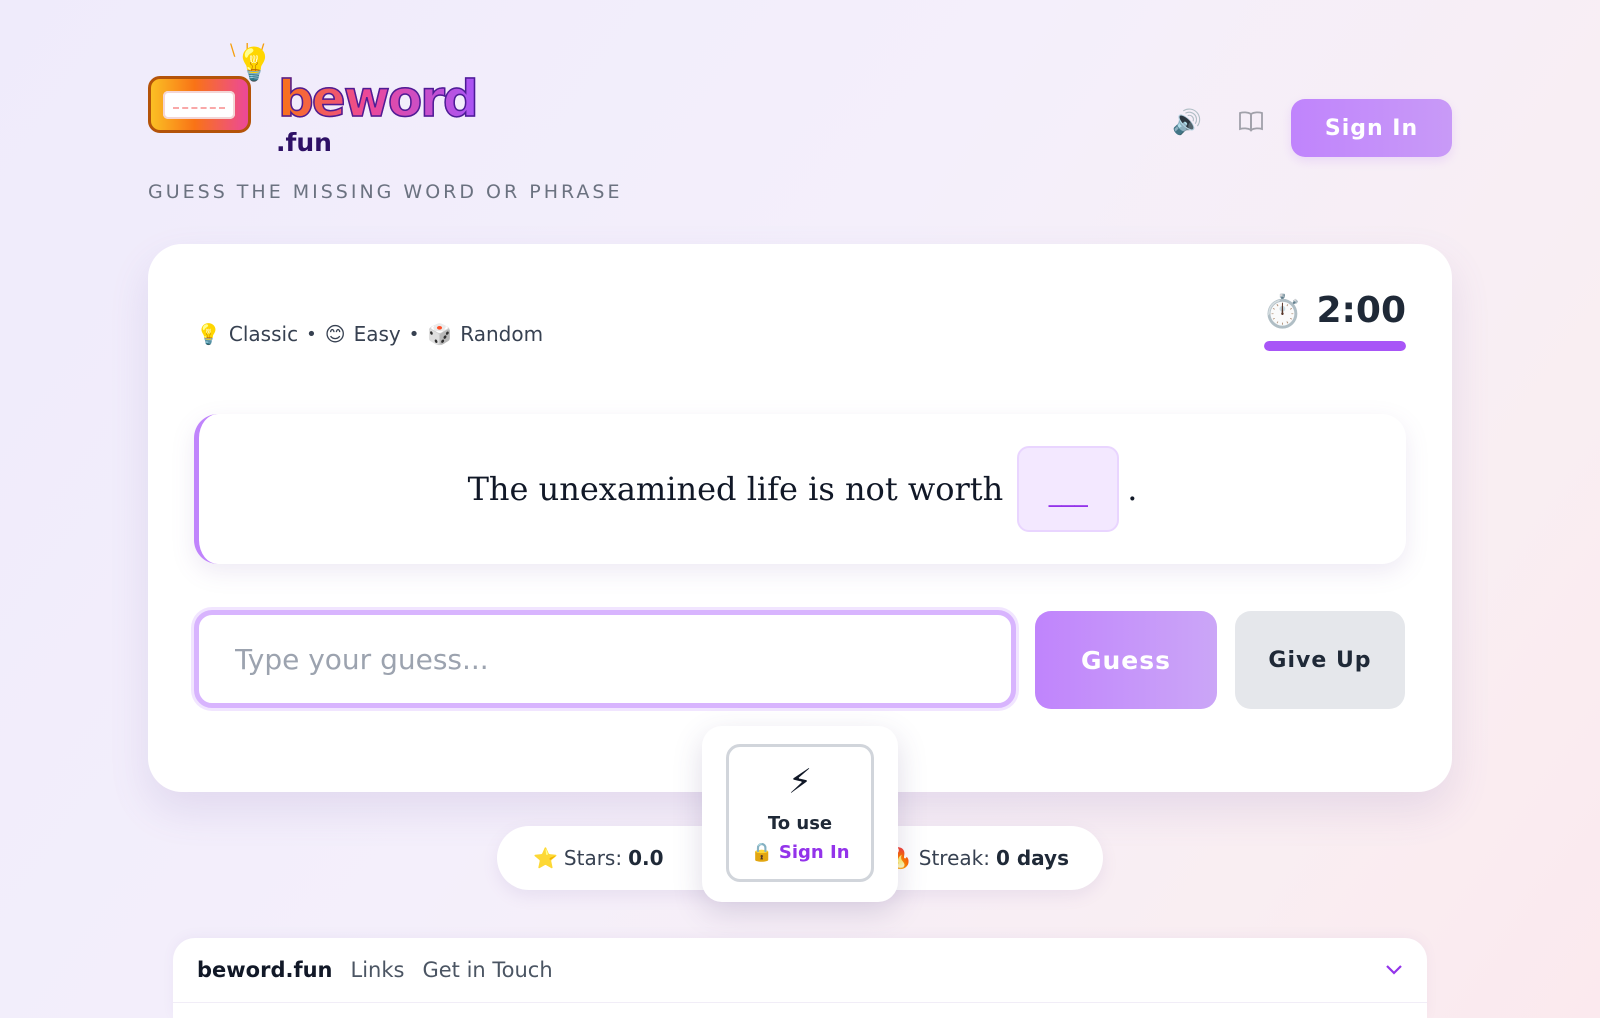  I want to click on lightning-icon: ⚡, so click(800, 782).